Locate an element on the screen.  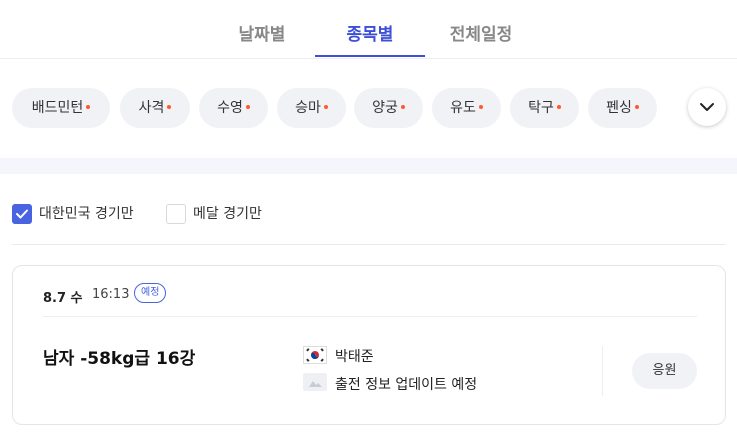
chip-judo: 유도 is located at coordinates (466, 108).